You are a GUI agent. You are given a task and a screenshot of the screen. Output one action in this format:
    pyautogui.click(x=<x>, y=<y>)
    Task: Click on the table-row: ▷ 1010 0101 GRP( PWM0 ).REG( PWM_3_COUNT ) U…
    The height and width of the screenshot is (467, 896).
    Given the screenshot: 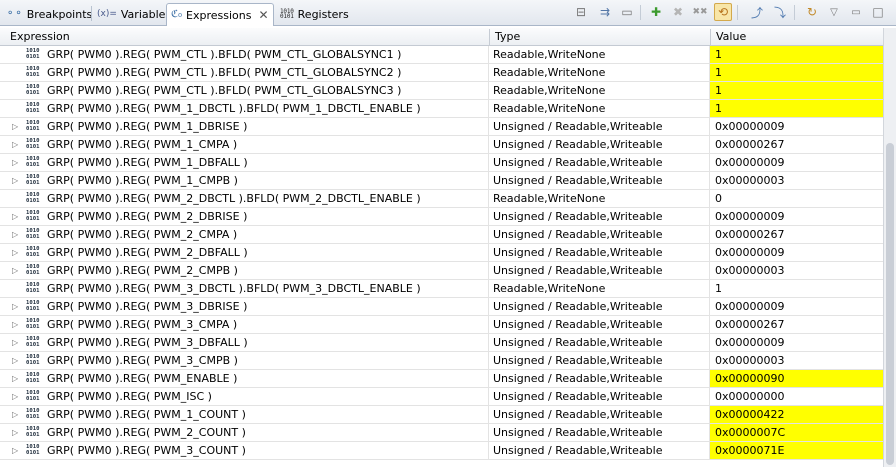 What is the action you would take?
    pyautogui.click(x=441, y=451)
    